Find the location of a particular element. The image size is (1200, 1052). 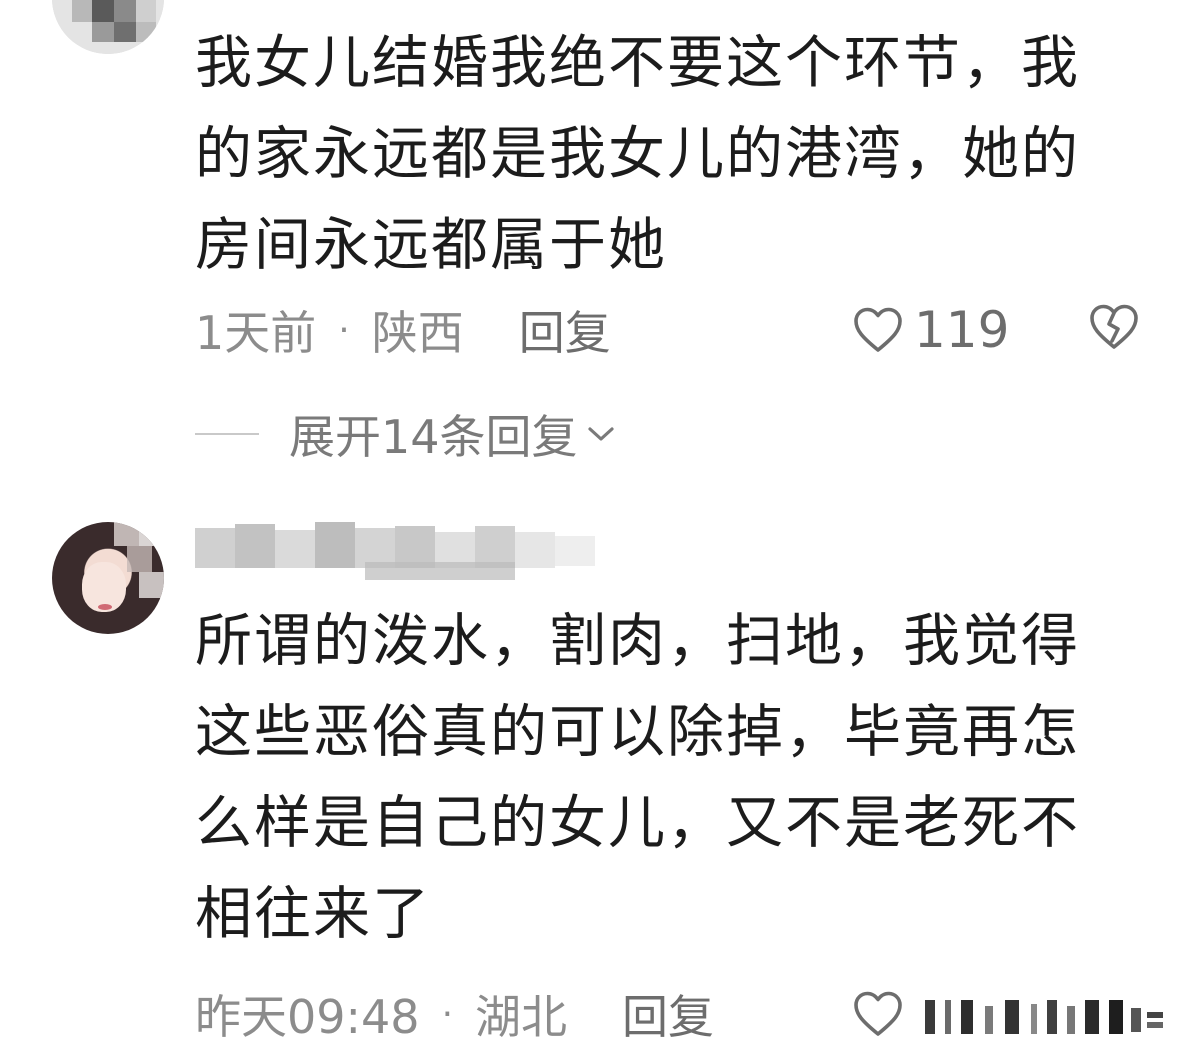

dislike-button is located at coordinates (1114, 329).